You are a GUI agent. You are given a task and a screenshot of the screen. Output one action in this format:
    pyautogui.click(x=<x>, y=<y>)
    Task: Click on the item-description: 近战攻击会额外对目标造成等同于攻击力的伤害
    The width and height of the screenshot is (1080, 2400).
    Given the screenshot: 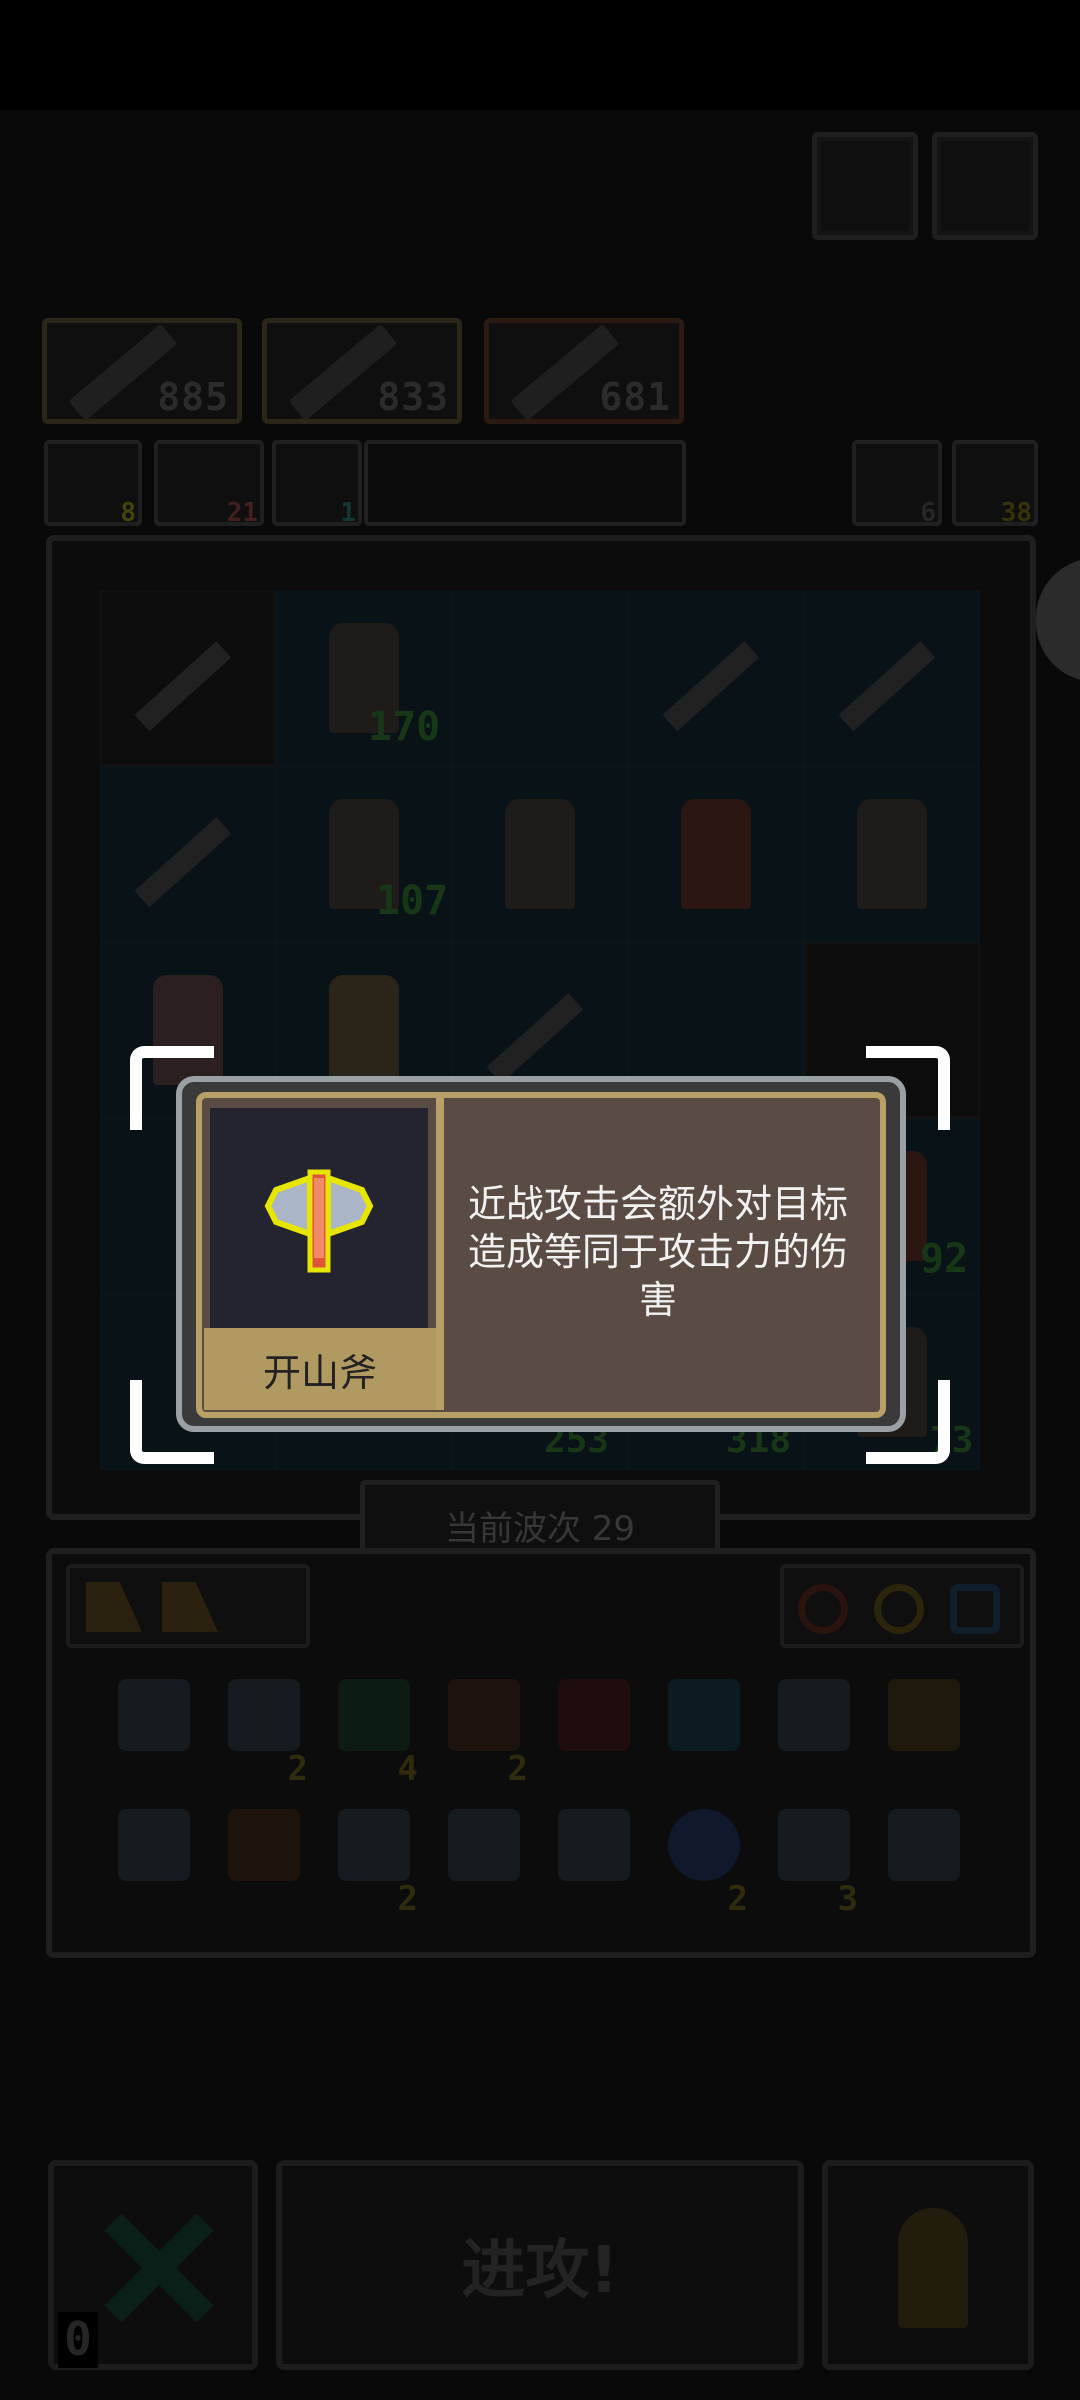 What is the action you would take?
    pyautogui.click(x=657, y=1252)
    